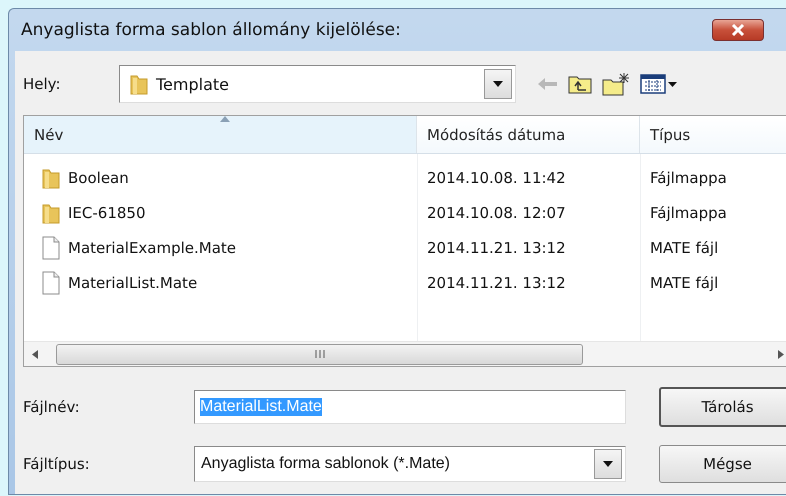 Image resolution: width=786 pixels, height=496 pixels. What do you see at coordinates (220, 177) in the screenshot?
I see `file-name-cell: Boolean` at bounding box center [220, 177].